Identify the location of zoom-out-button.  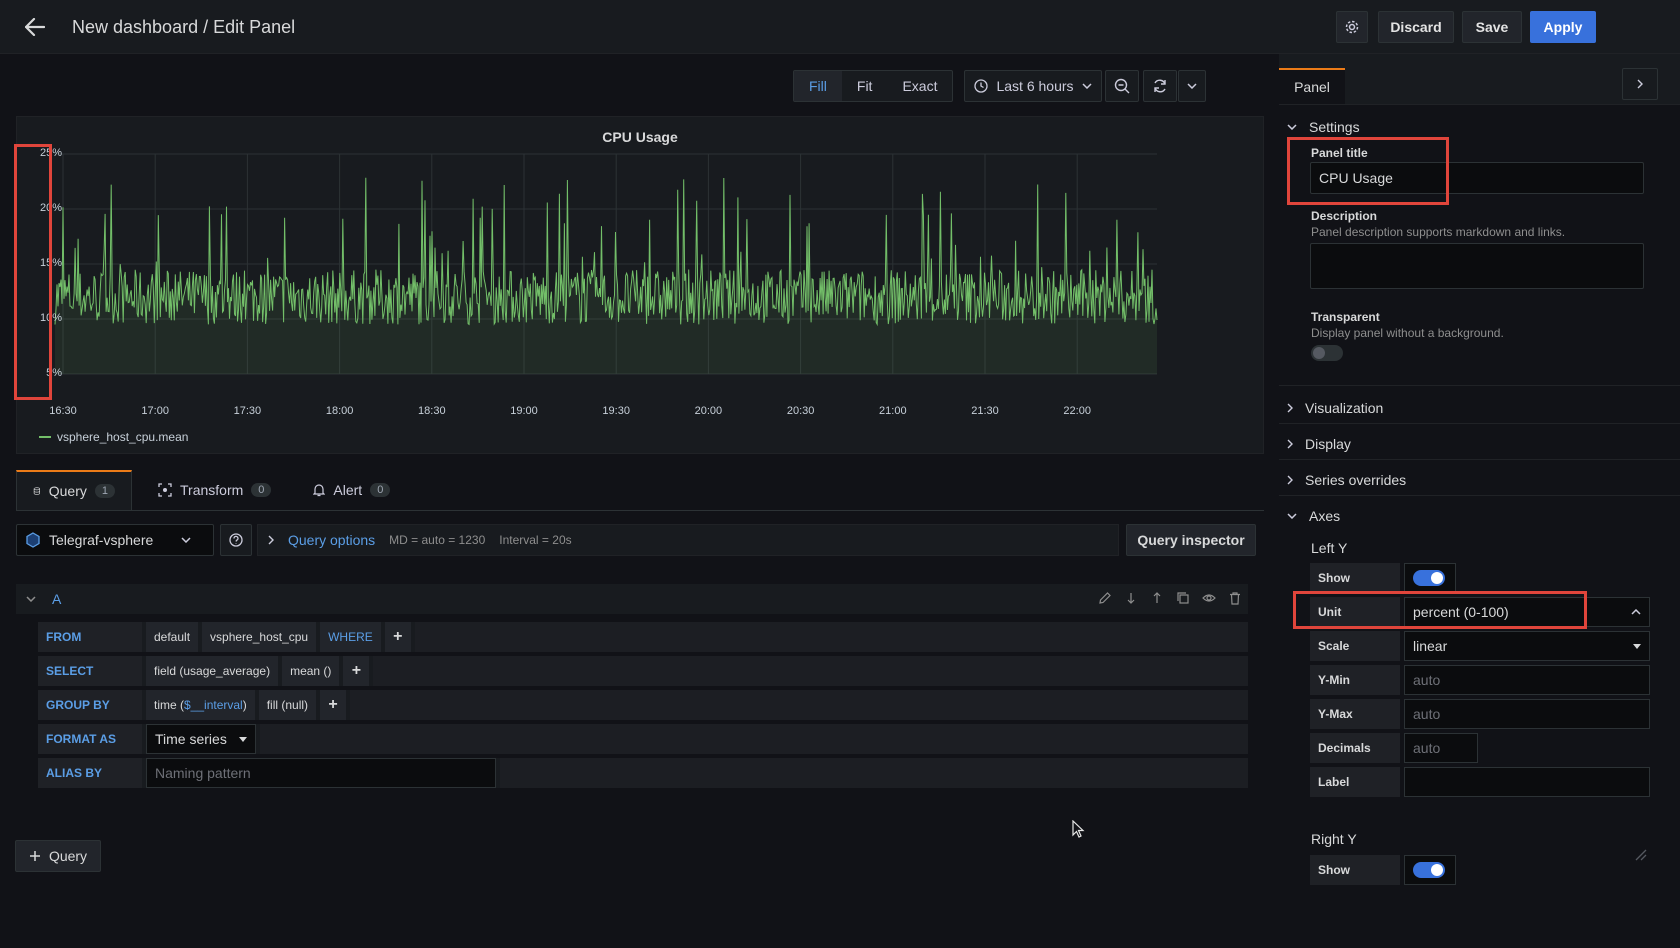
(1122, 86).